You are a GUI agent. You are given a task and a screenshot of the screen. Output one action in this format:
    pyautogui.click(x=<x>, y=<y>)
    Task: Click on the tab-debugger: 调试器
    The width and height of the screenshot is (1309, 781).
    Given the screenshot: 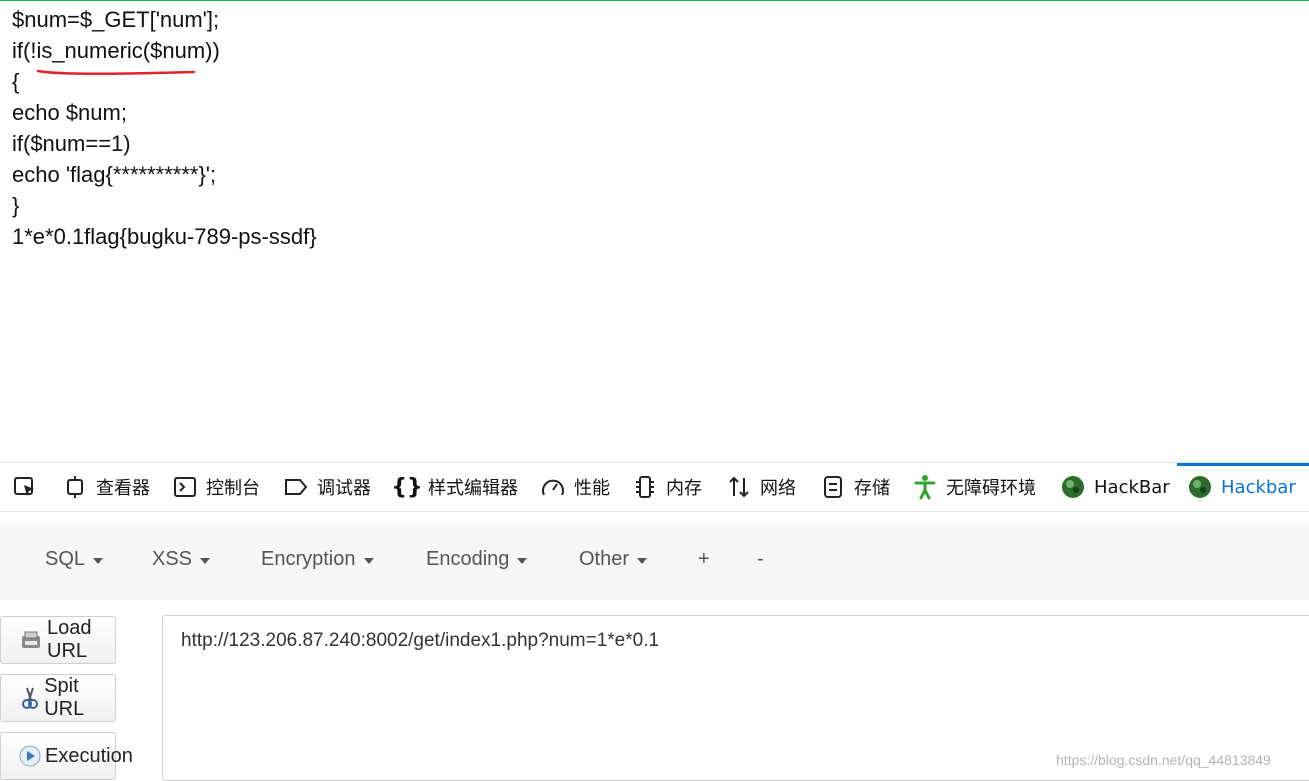 What is the action you would take?
    pyautogui.click(x=327, y=487)
    